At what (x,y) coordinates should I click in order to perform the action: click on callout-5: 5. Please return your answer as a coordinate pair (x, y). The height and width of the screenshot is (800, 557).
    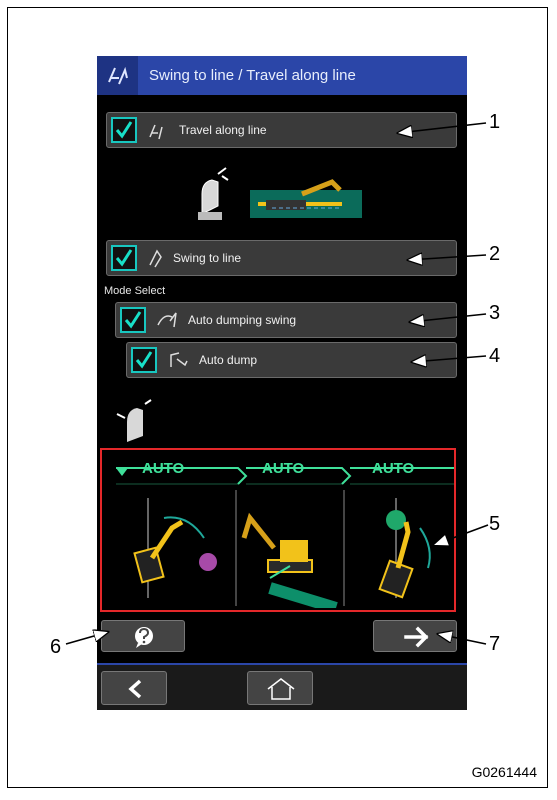
    Looking at the image, I should click on (495, 524).